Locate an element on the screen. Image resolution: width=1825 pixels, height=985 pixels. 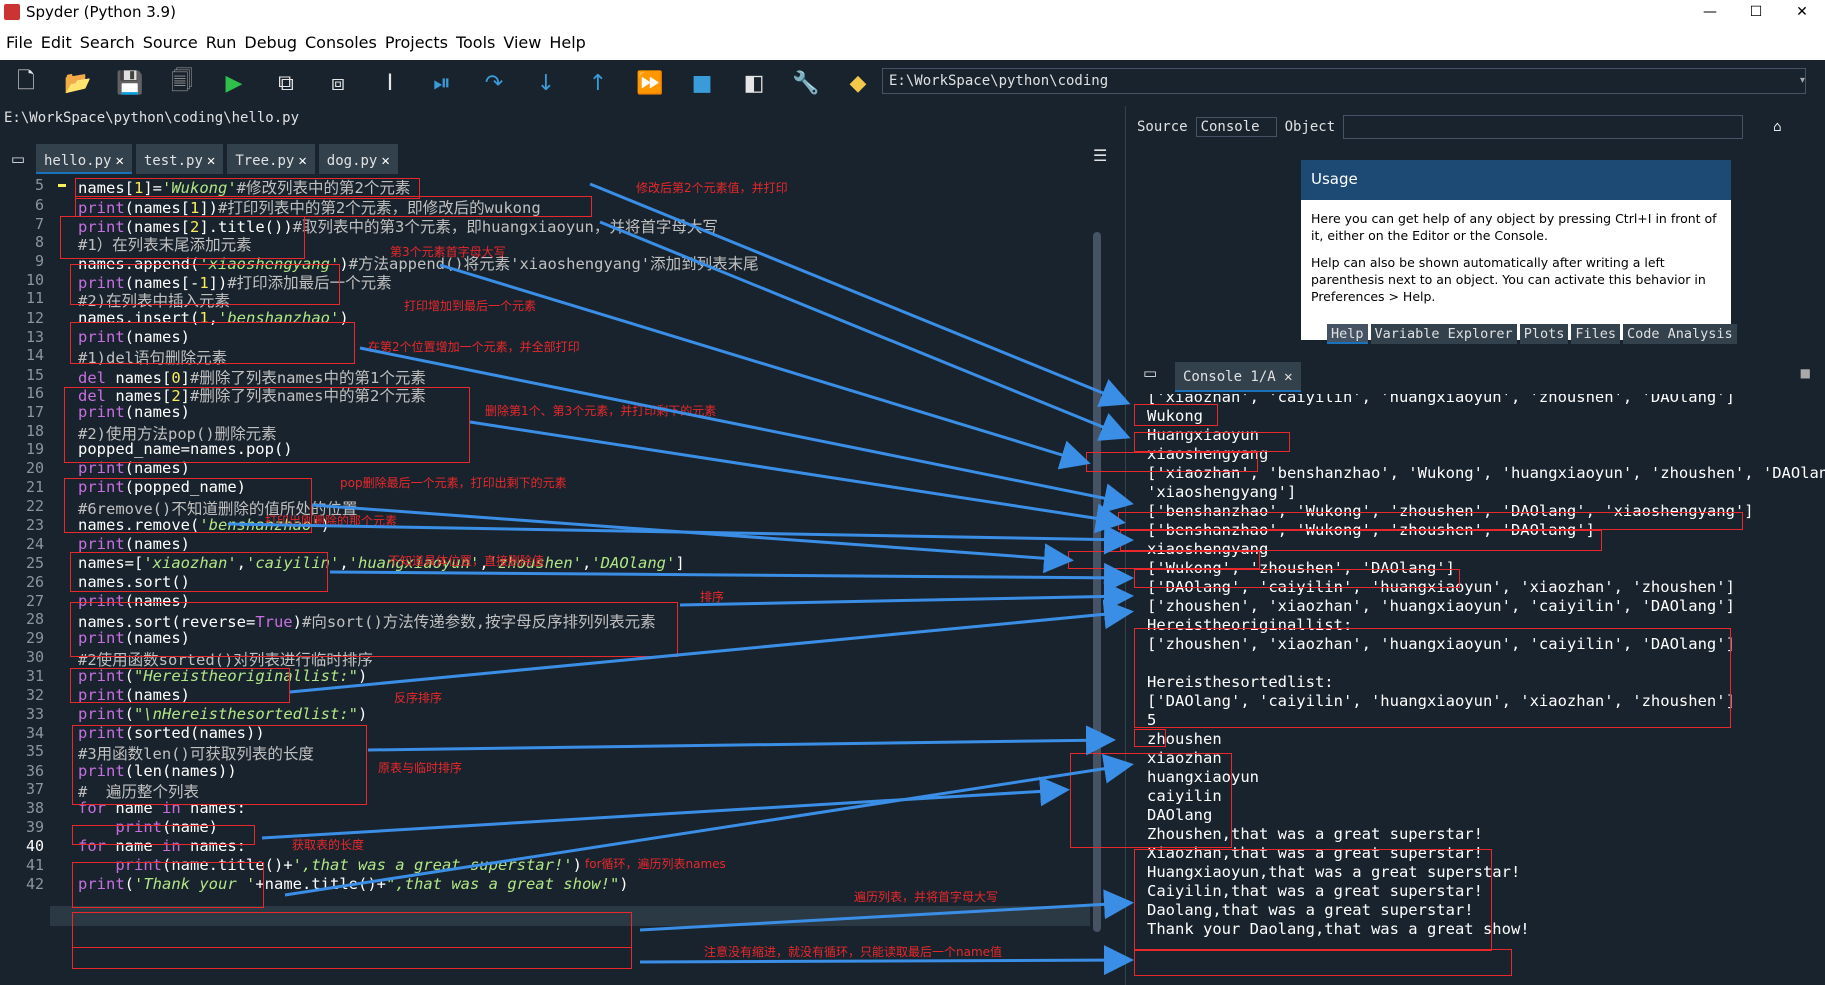
tab-hello-py: hello.py ✕ is located at coordinates (84, 159).